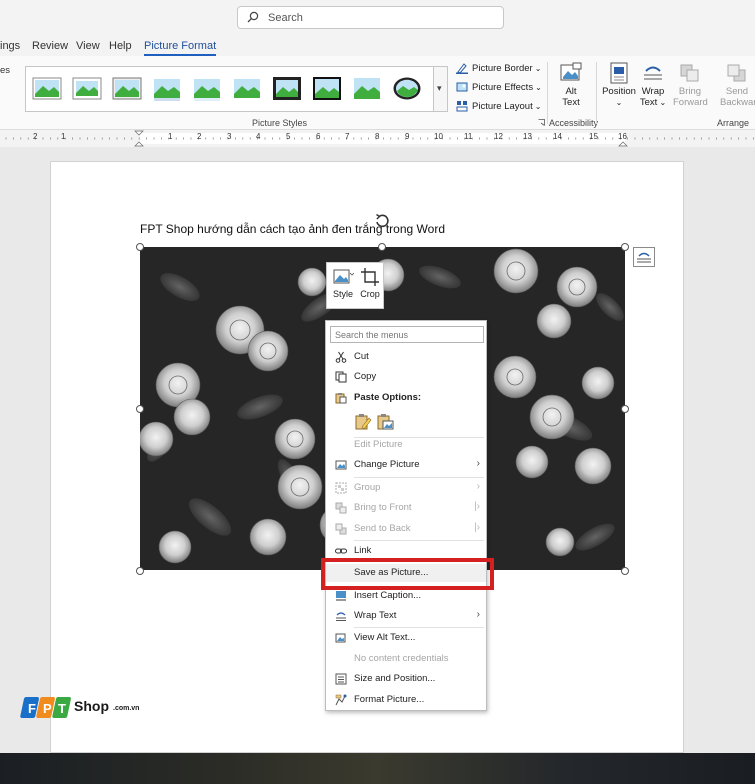 Image resolution: width=755 pixels, height=784 pixels. Describe the element at coordinates (280, 123) in the screenshot. I see `picture-styles-label: Picture Styles` at that location.